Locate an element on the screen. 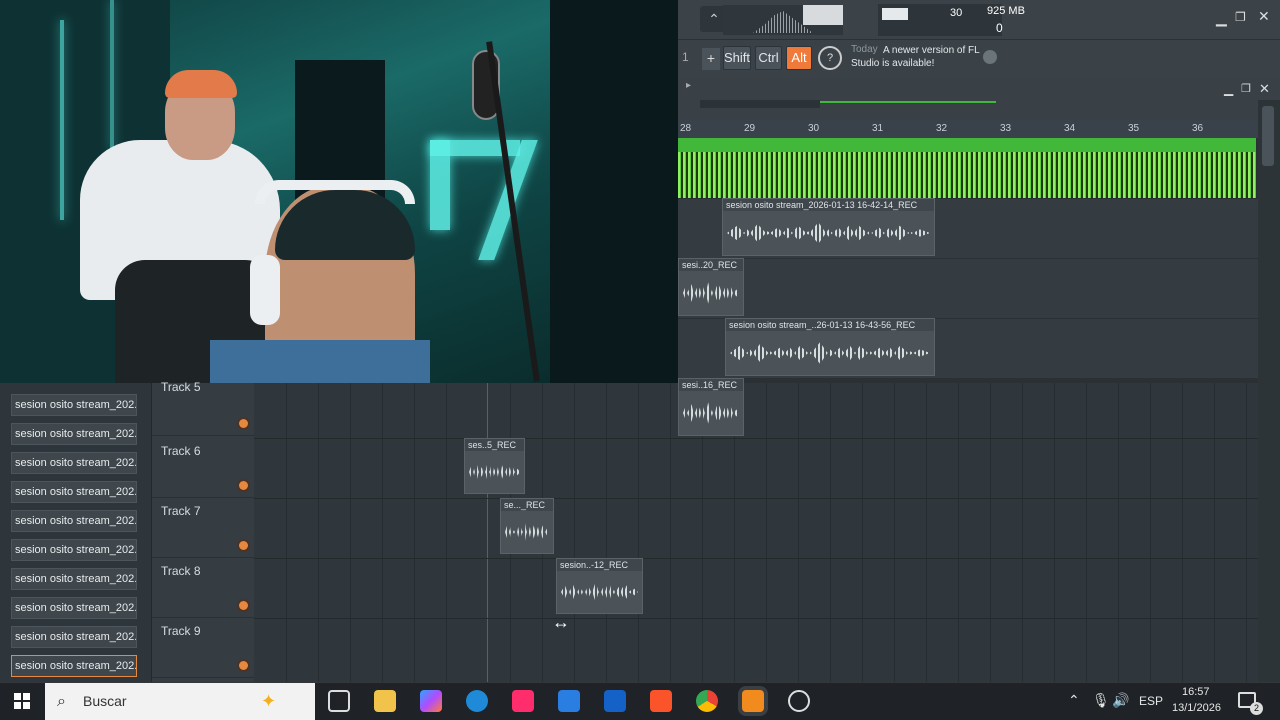 The image size is (1280, 720). hint-icon: ? is located at coordinates (830, 58).